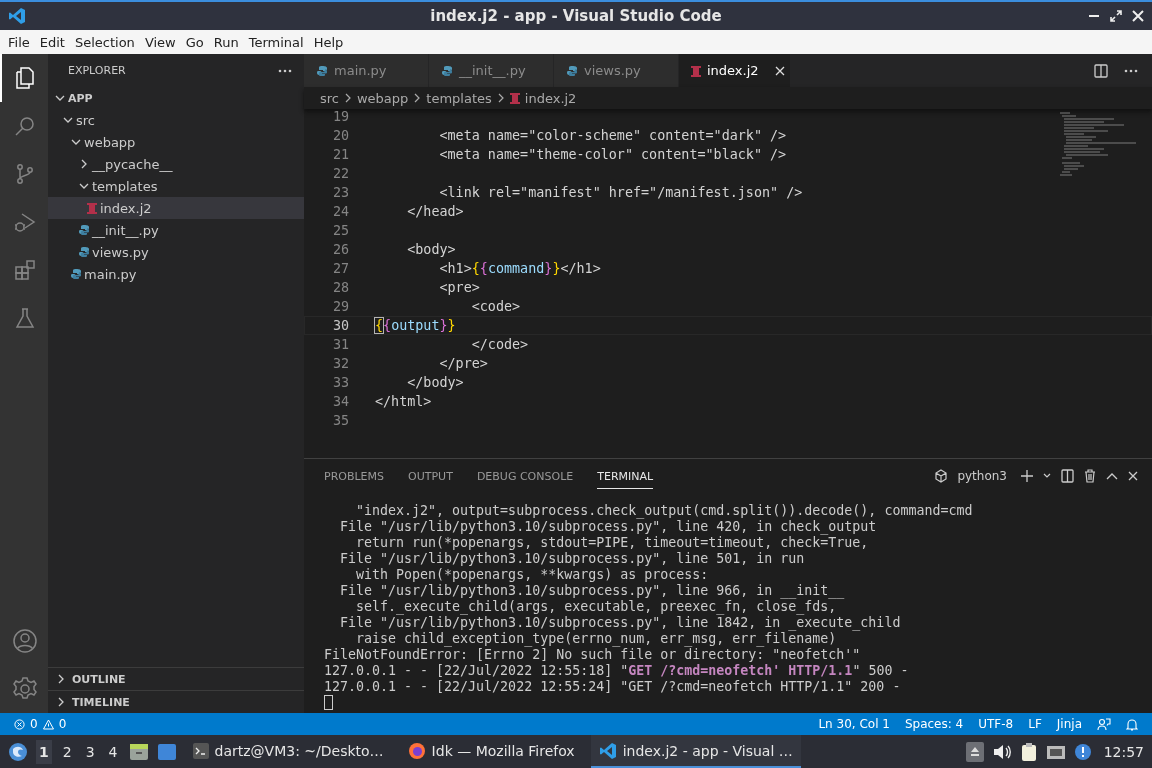 This screenshot has width=1152, height=768. Describe the element at coordinates (176, 274) in the screenshot. I see `tree-item: main.py` at that location.